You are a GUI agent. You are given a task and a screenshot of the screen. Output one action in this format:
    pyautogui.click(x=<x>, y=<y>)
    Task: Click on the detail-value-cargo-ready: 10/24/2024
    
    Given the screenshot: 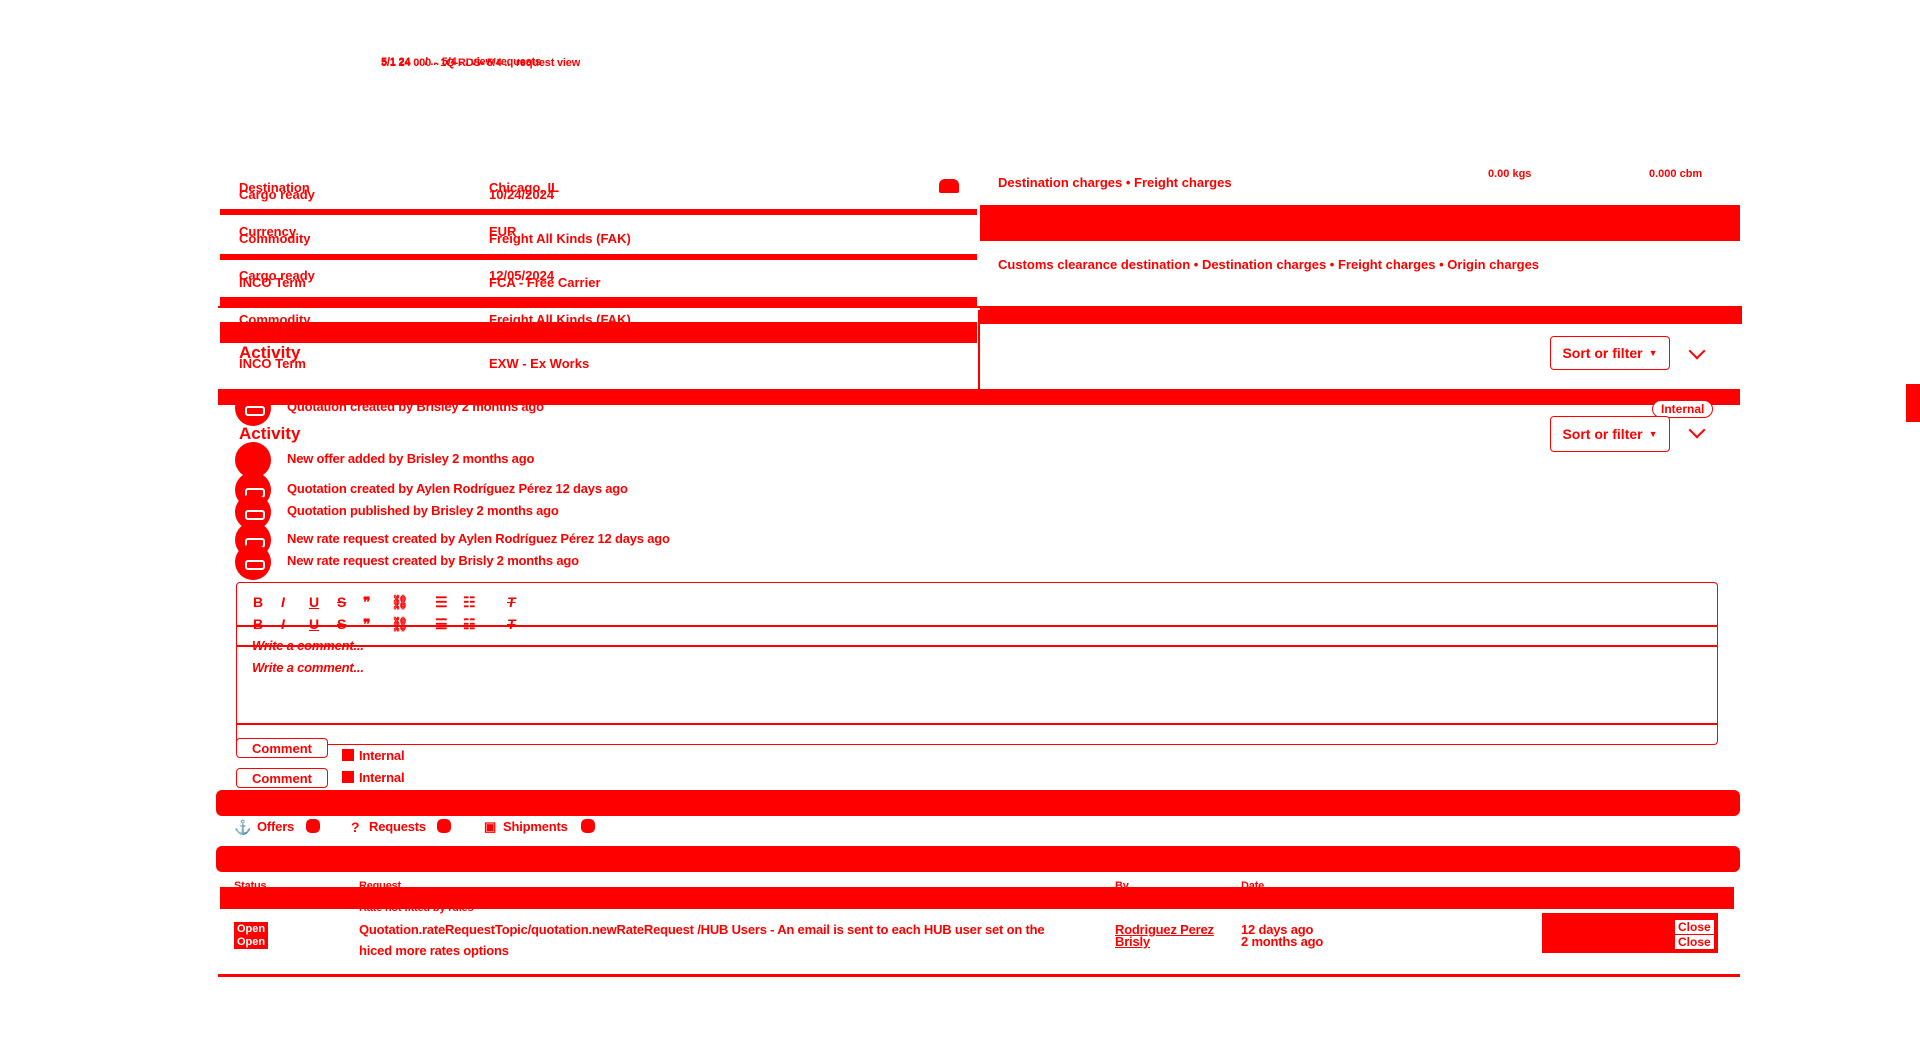 What is the action you would take?
    pyautogui.click(x=522, y=194)
    